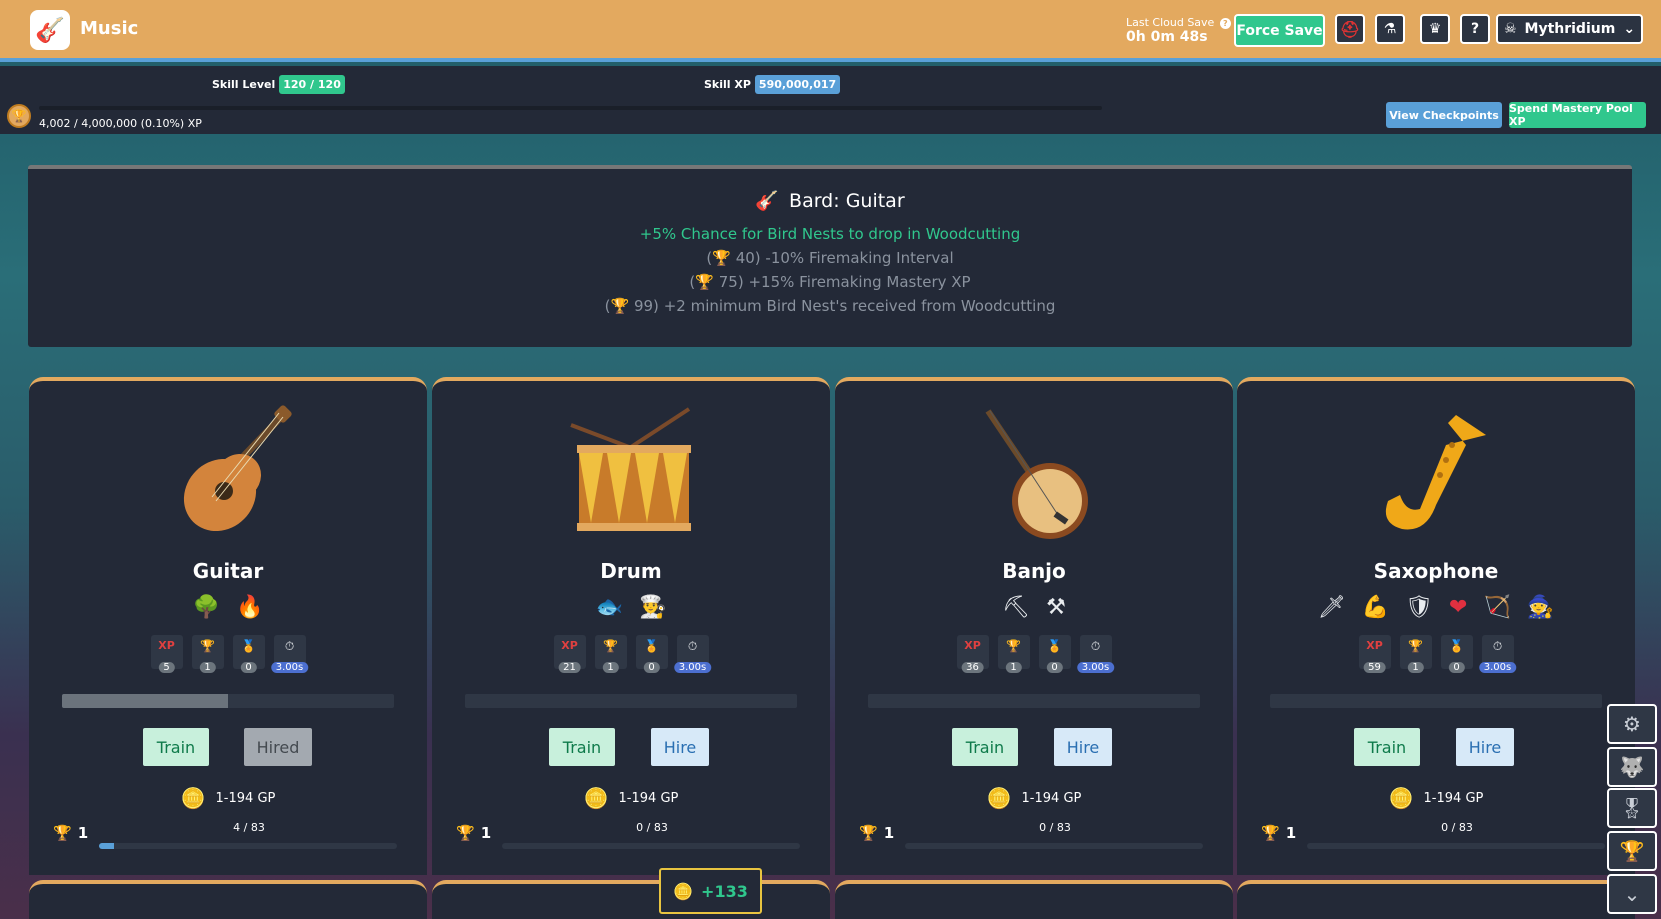 The height and width of the screenshot is (919, 1661). Describe the element at coordinates (1632, 767) in the screenshot. I see `wolf-icon: 🐺` at that location.